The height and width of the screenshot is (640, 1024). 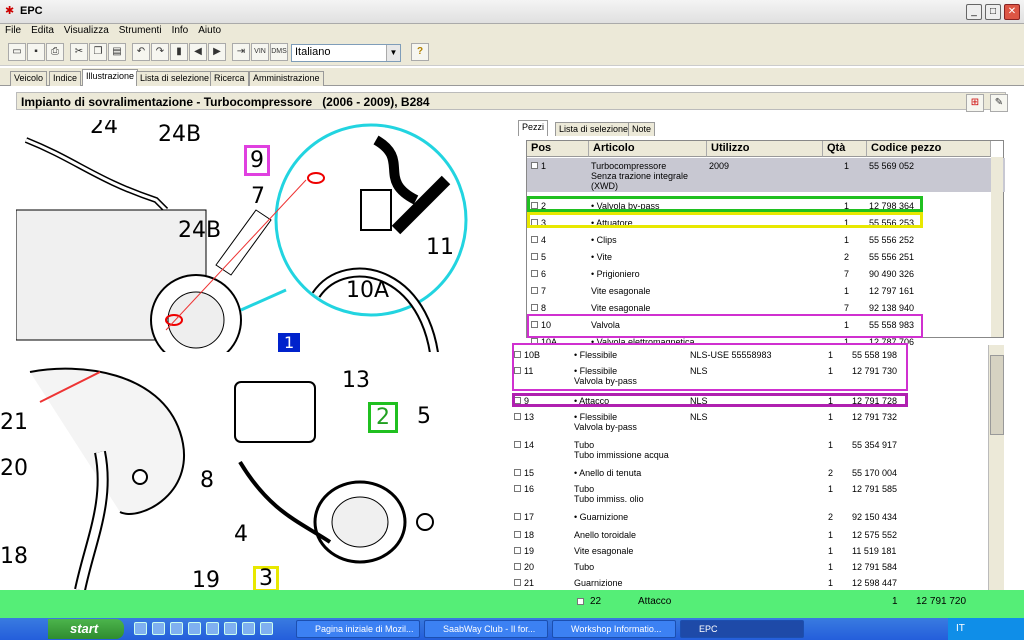 I want to click on paste-icon: ▤, so click(x=117, y=52).